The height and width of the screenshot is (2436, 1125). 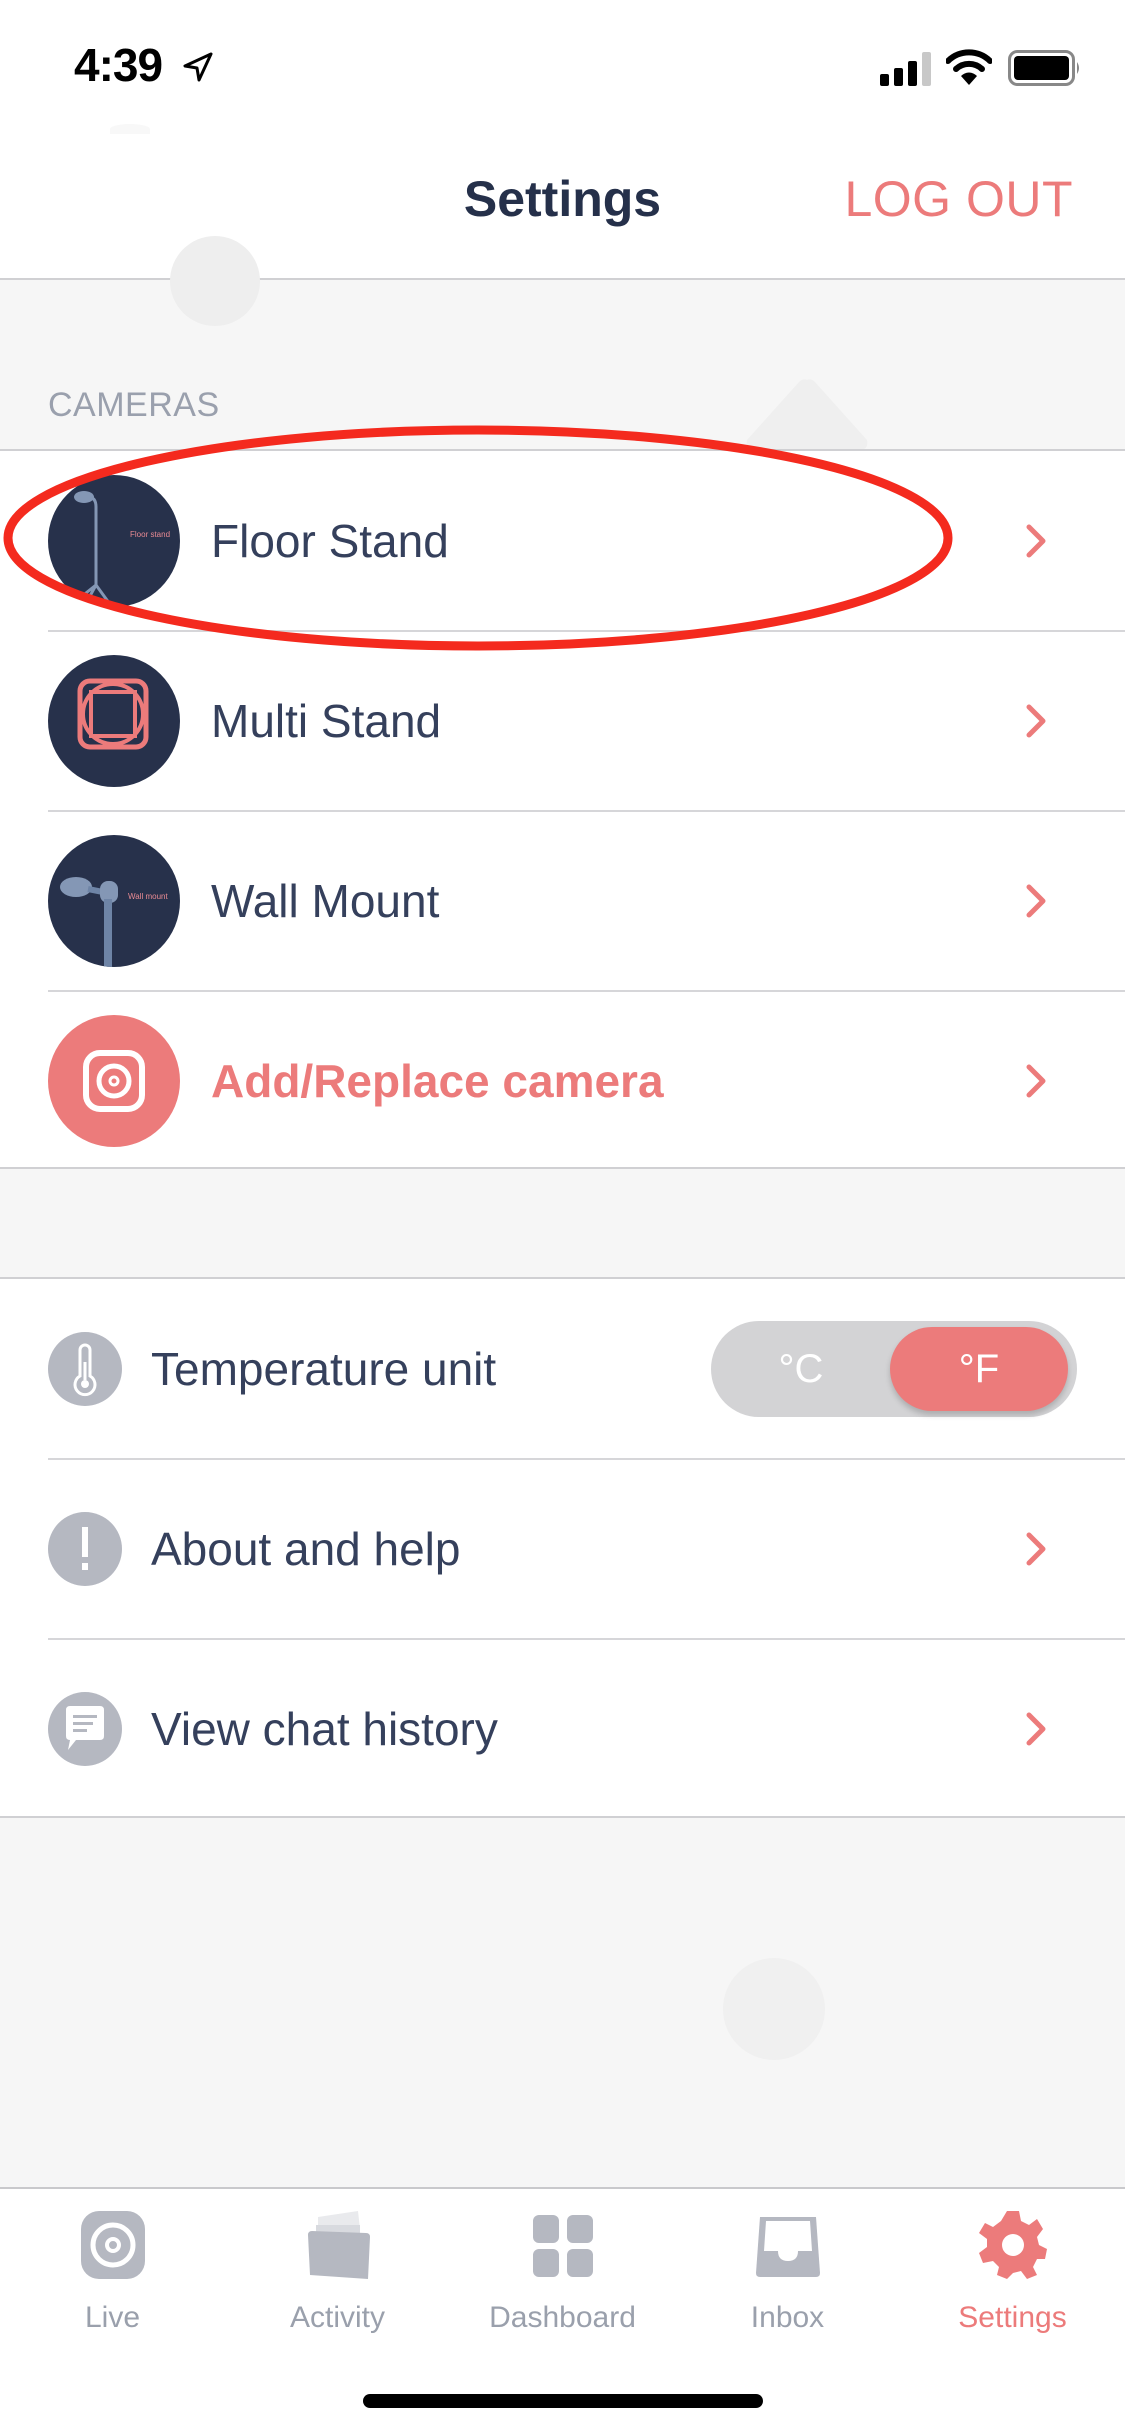 I want to click on view-chat-history-row: View chat history, so click(x=562, y=1728).